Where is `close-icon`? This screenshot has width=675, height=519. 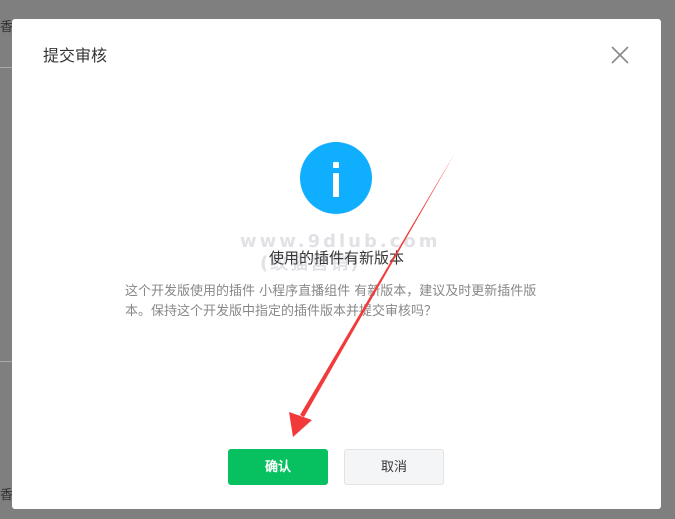 close-icon is located at coordinates (620, 55).